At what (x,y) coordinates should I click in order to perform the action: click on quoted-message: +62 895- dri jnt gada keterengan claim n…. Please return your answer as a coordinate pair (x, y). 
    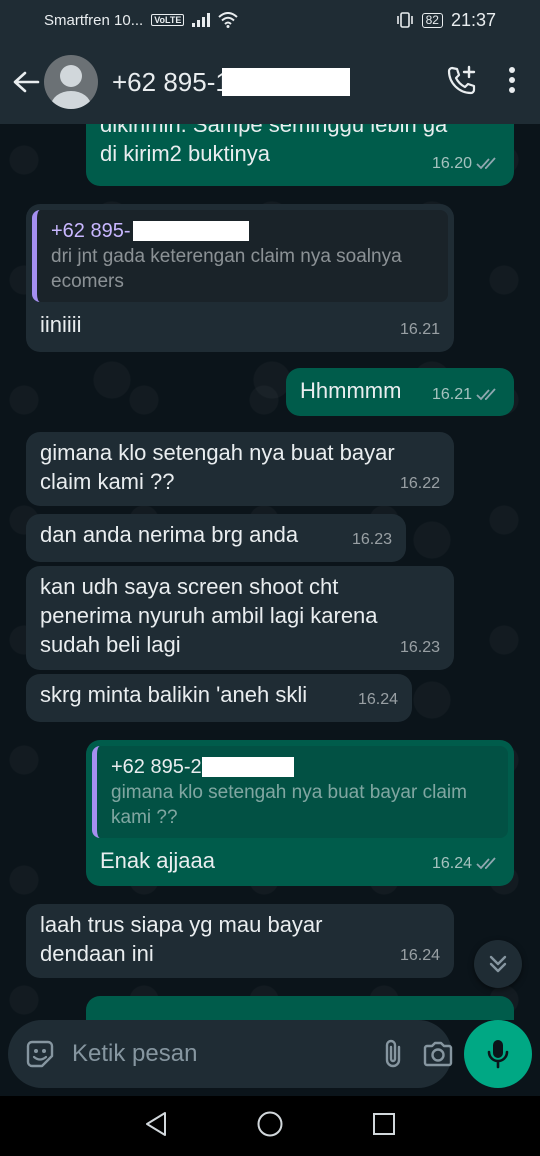
    Looking at the image, I should click on (240, 256).